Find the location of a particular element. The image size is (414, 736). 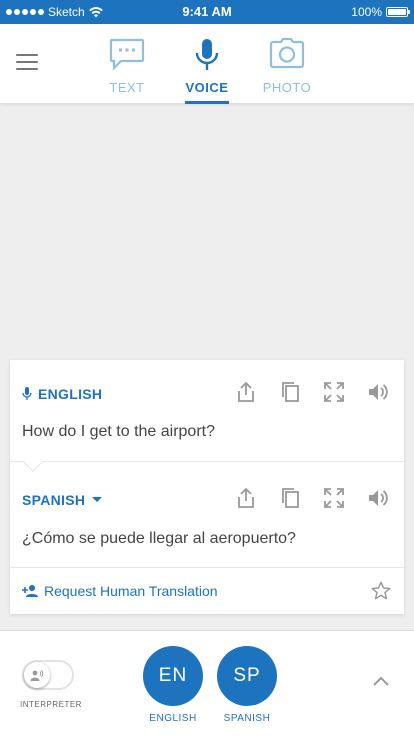

tab-text: TEXT is located at coordinates (127, 64).